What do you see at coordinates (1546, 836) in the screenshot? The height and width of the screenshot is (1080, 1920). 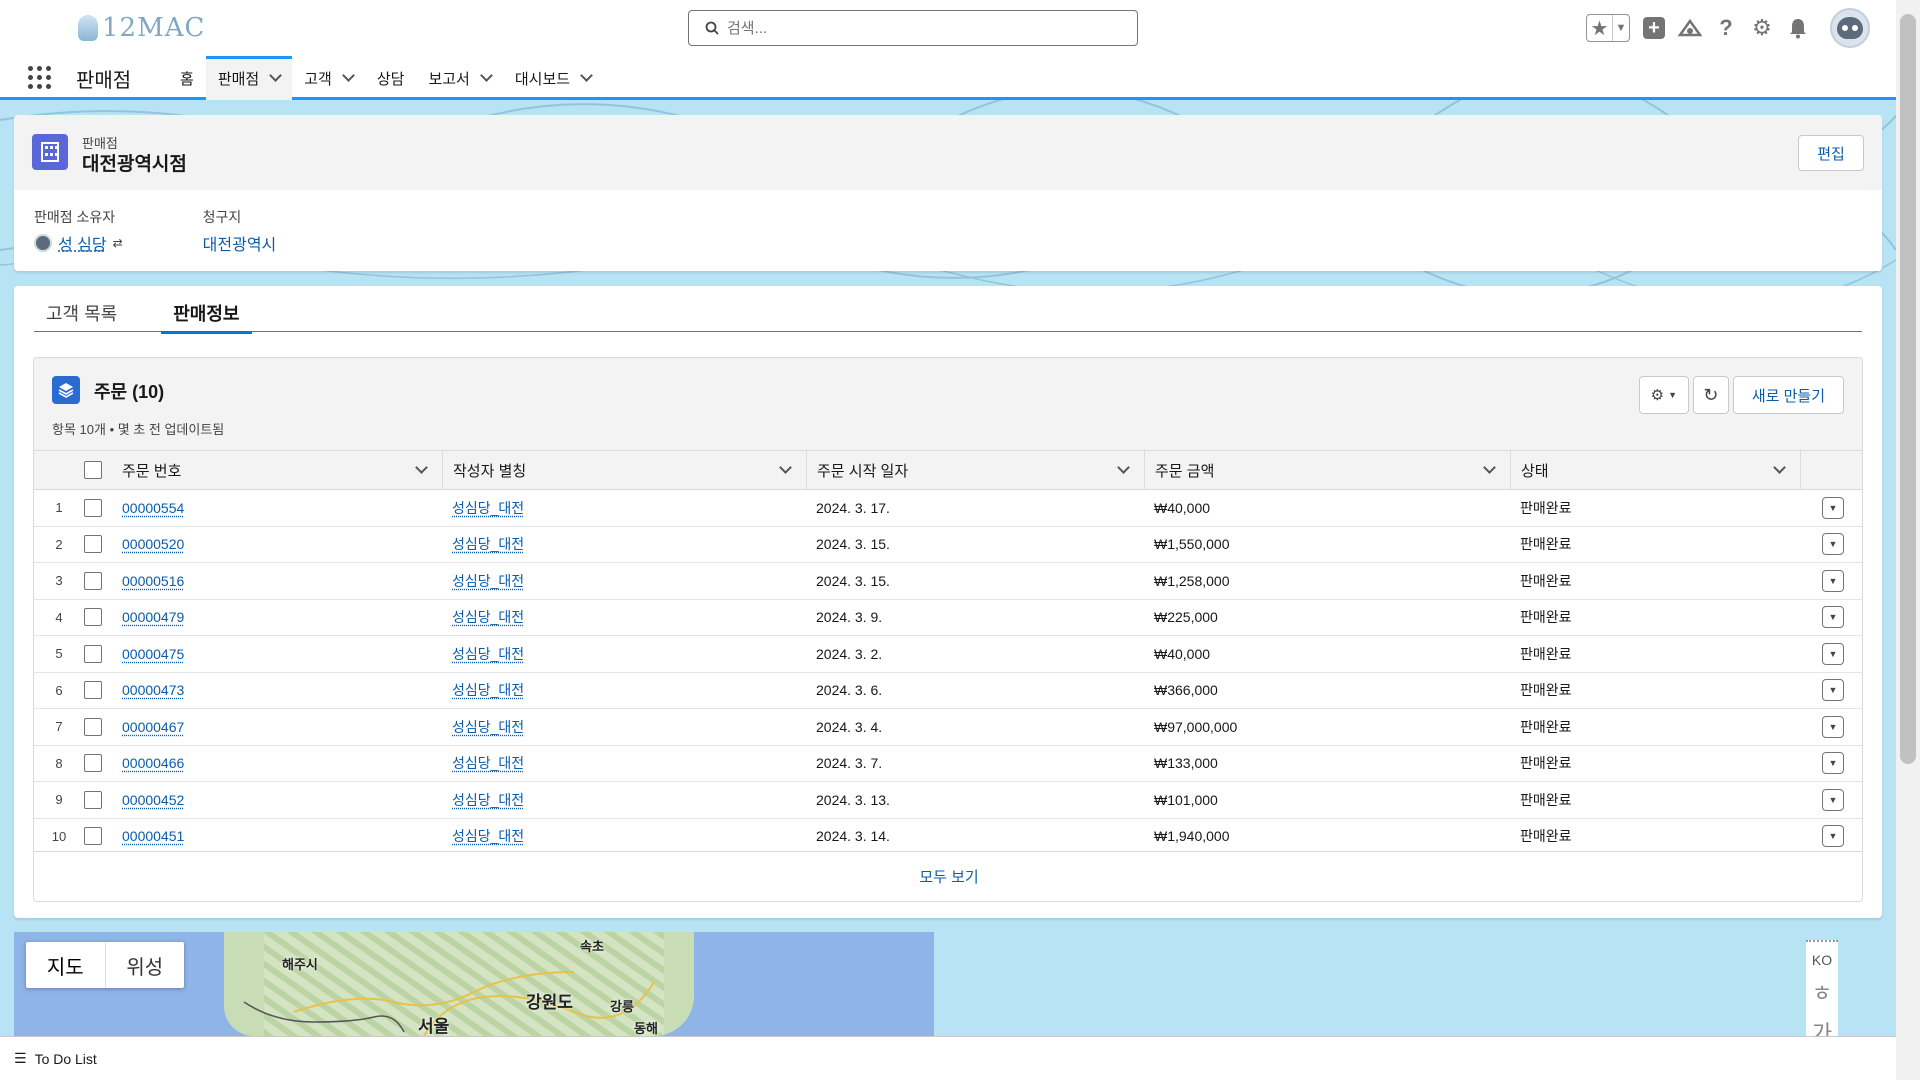 I see `status-cell: 판매완료` at bounding box center [1546, 836].